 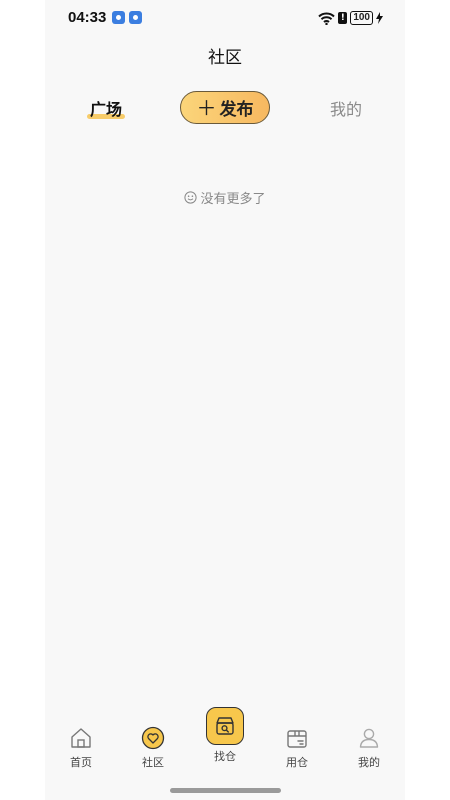 I want to click on publish-button: ＋ 发布, so click(x=225, y=107).